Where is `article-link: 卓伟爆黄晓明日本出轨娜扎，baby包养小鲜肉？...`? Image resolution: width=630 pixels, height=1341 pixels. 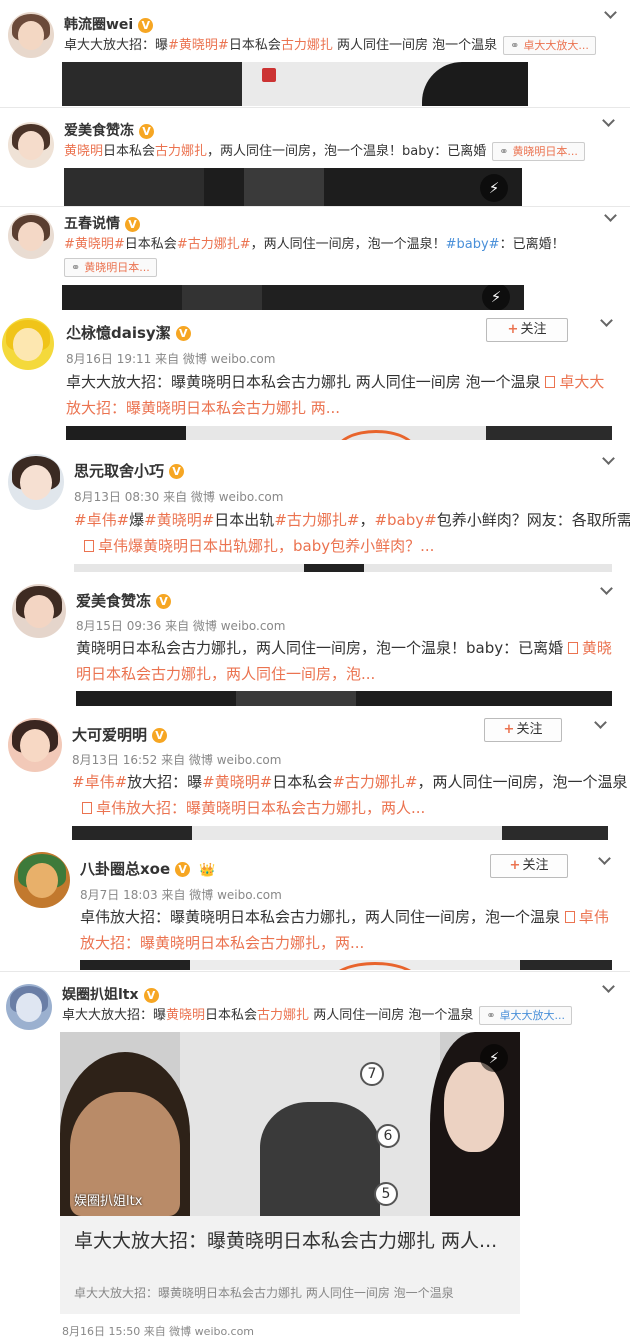 article-link: 卓伟爆黄晓明日本出轨娜扎，baby包养小鲜肉？... is located at coordinates (259, 546).